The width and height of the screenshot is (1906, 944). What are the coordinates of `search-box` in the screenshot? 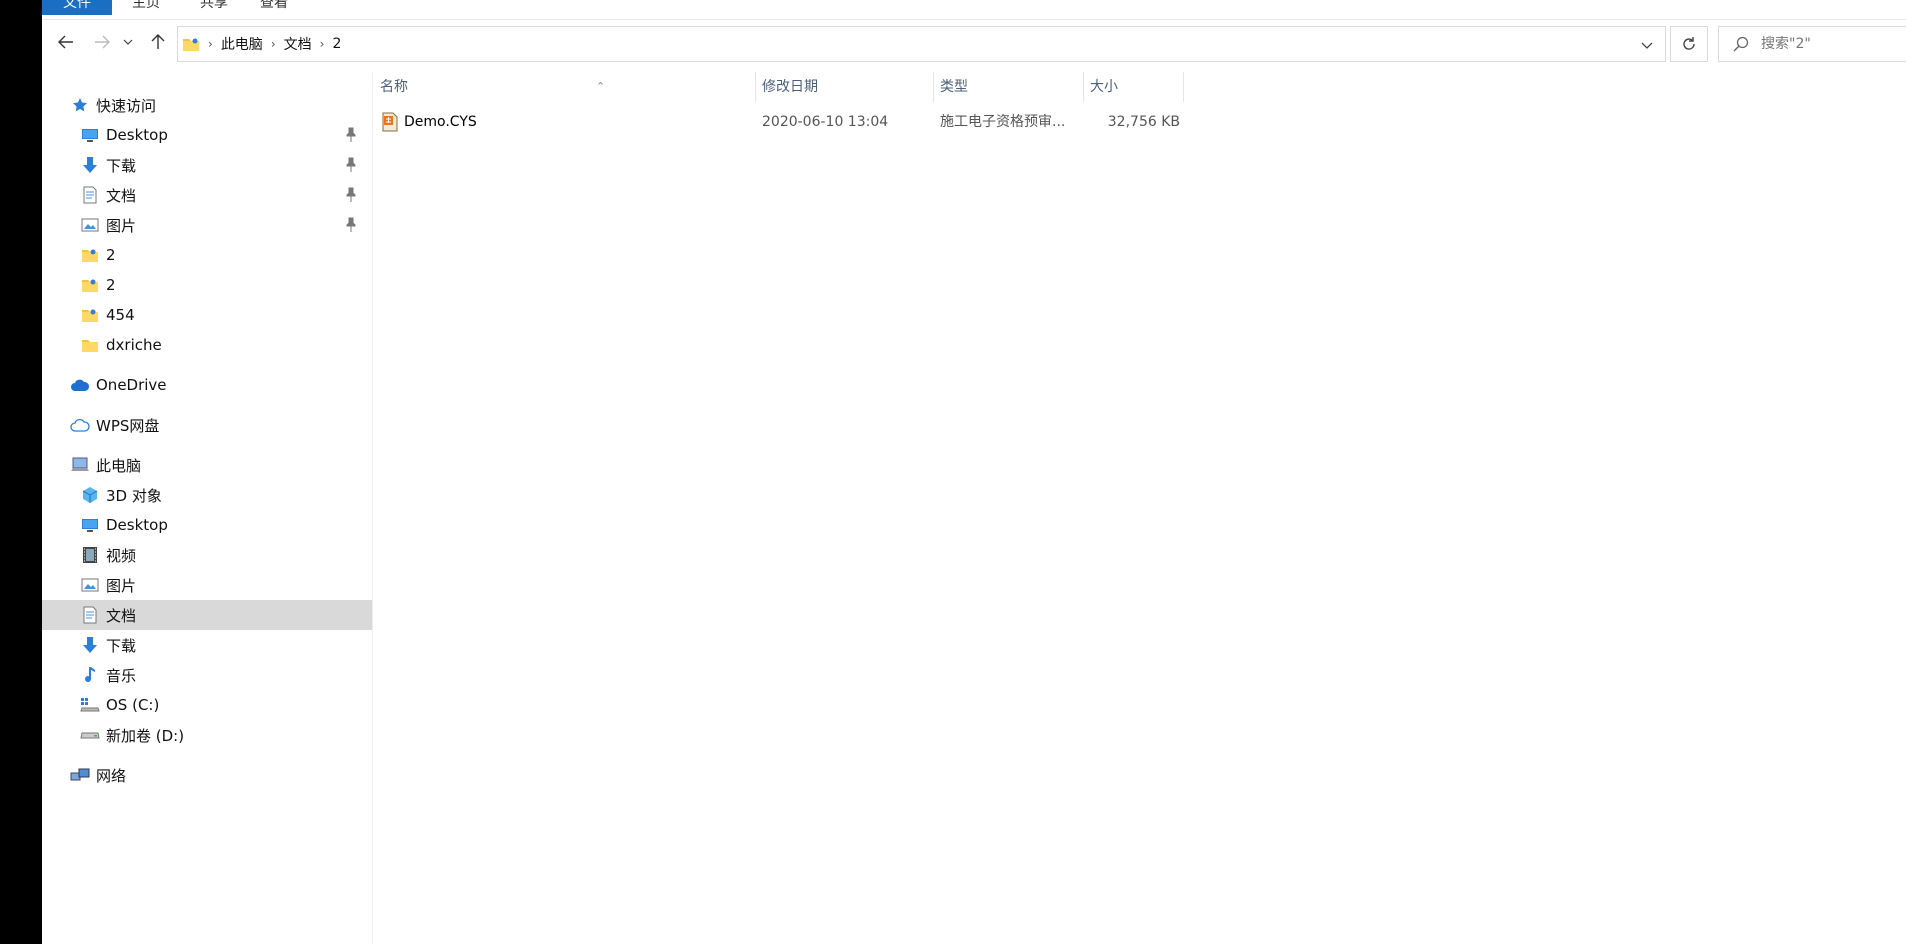 It's located at (1812, 44).